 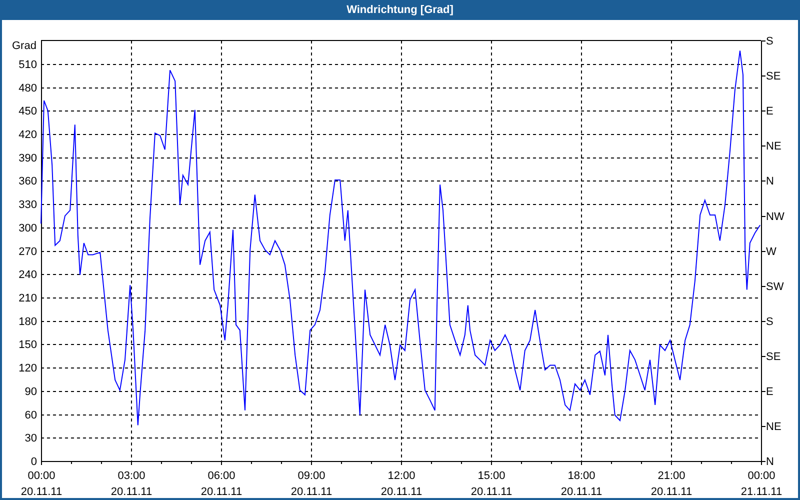 I want to click on y-tick-label: 180, so click(x=27, y=322).